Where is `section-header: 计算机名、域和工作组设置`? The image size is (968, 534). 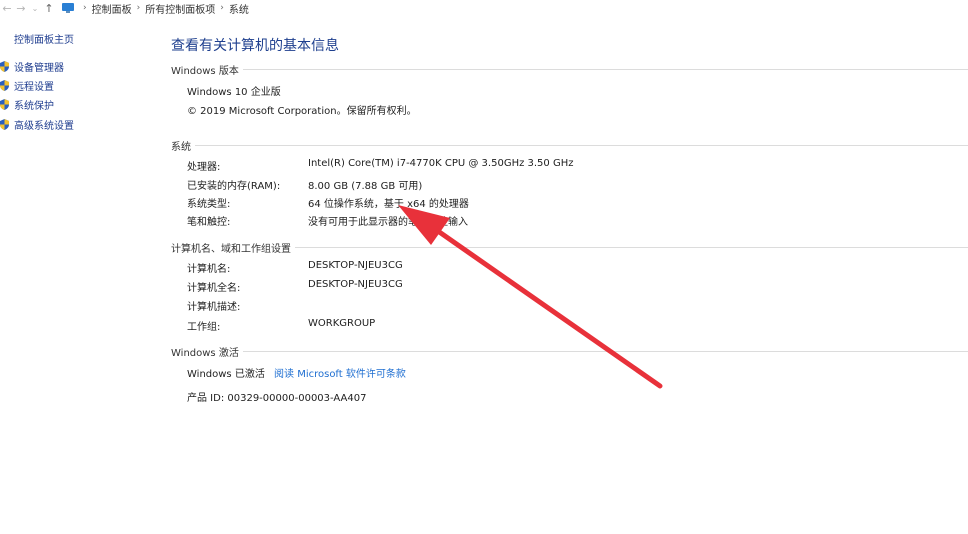
section-header: 计算机名、域和工作组设置 is located at coordinates (231, 249).